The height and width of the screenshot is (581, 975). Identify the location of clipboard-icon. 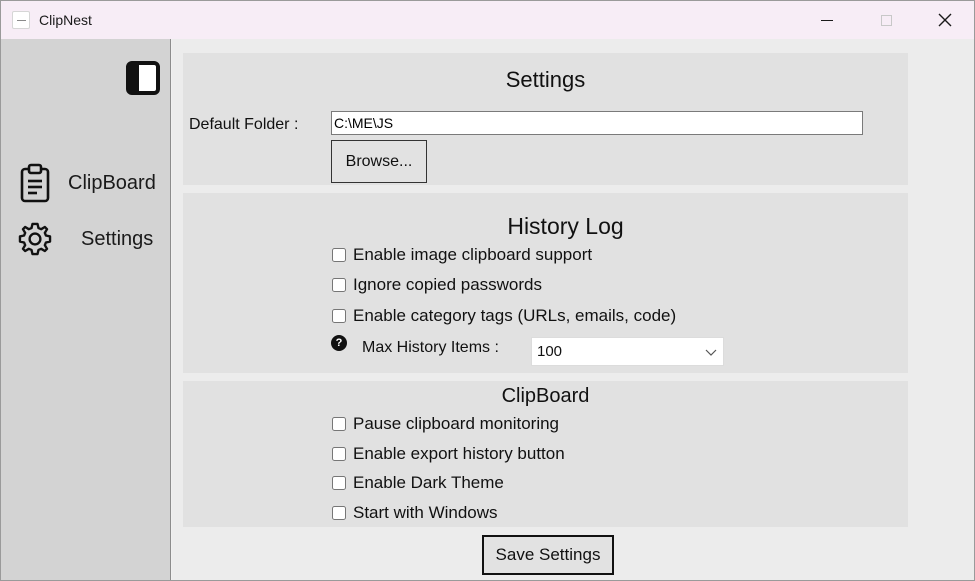
(35, 183).